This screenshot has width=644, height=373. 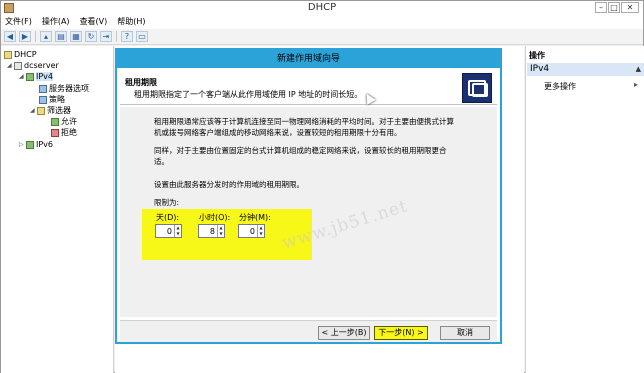 I want to click on filter-icon, so click(x=41, y=110).